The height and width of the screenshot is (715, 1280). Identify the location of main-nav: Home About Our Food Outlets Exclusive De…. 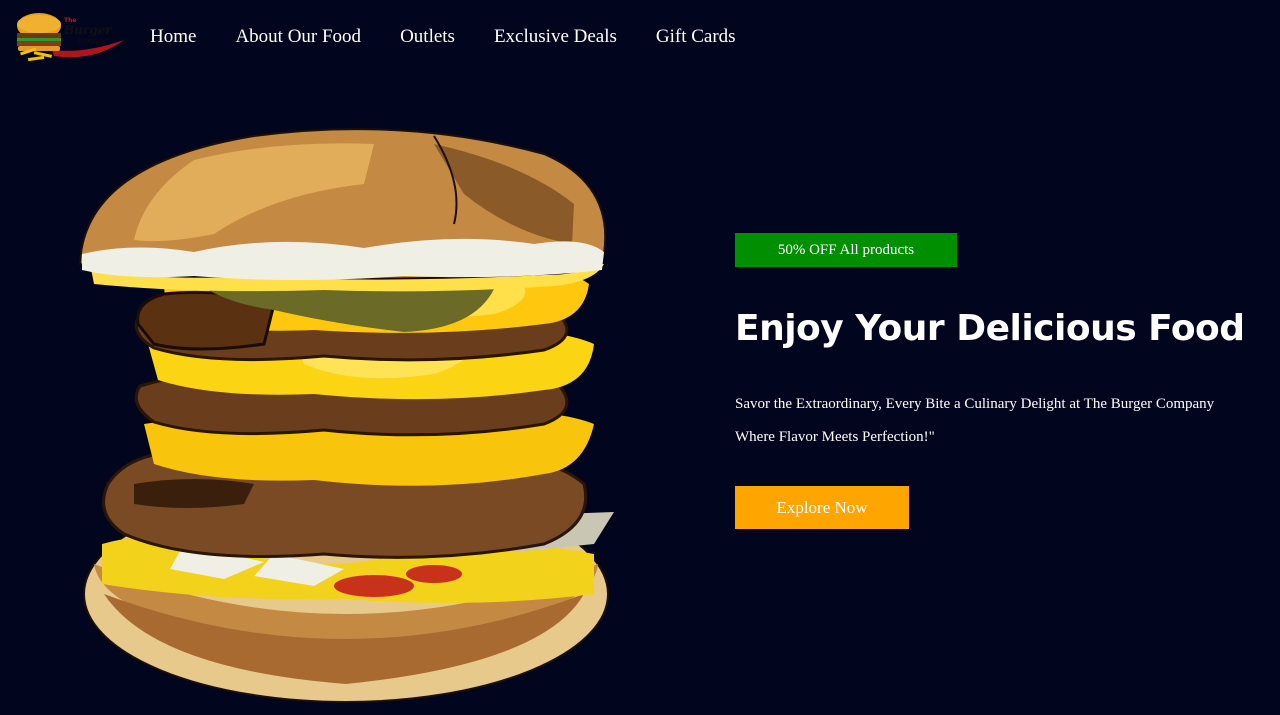
(462, 37).